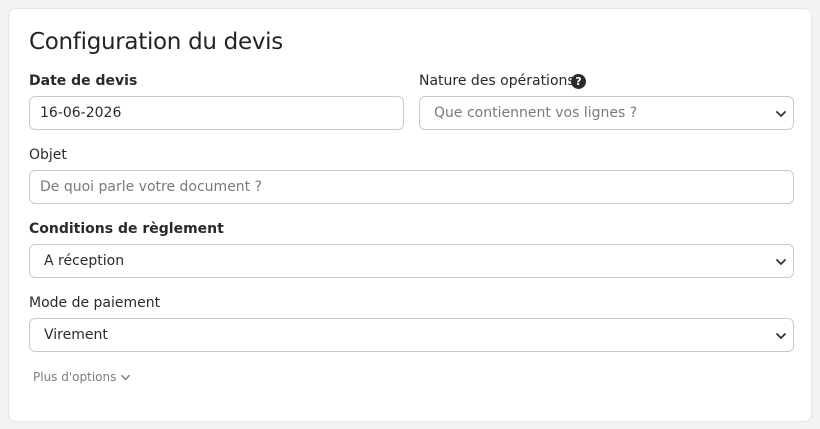 This screenshot has width=820, height=429. What do you see at coordinates (536, 113) in the screenshot?
I see `nature-placeholder: Que contiennent vos lignes ?` at bounding box center [536, 113].